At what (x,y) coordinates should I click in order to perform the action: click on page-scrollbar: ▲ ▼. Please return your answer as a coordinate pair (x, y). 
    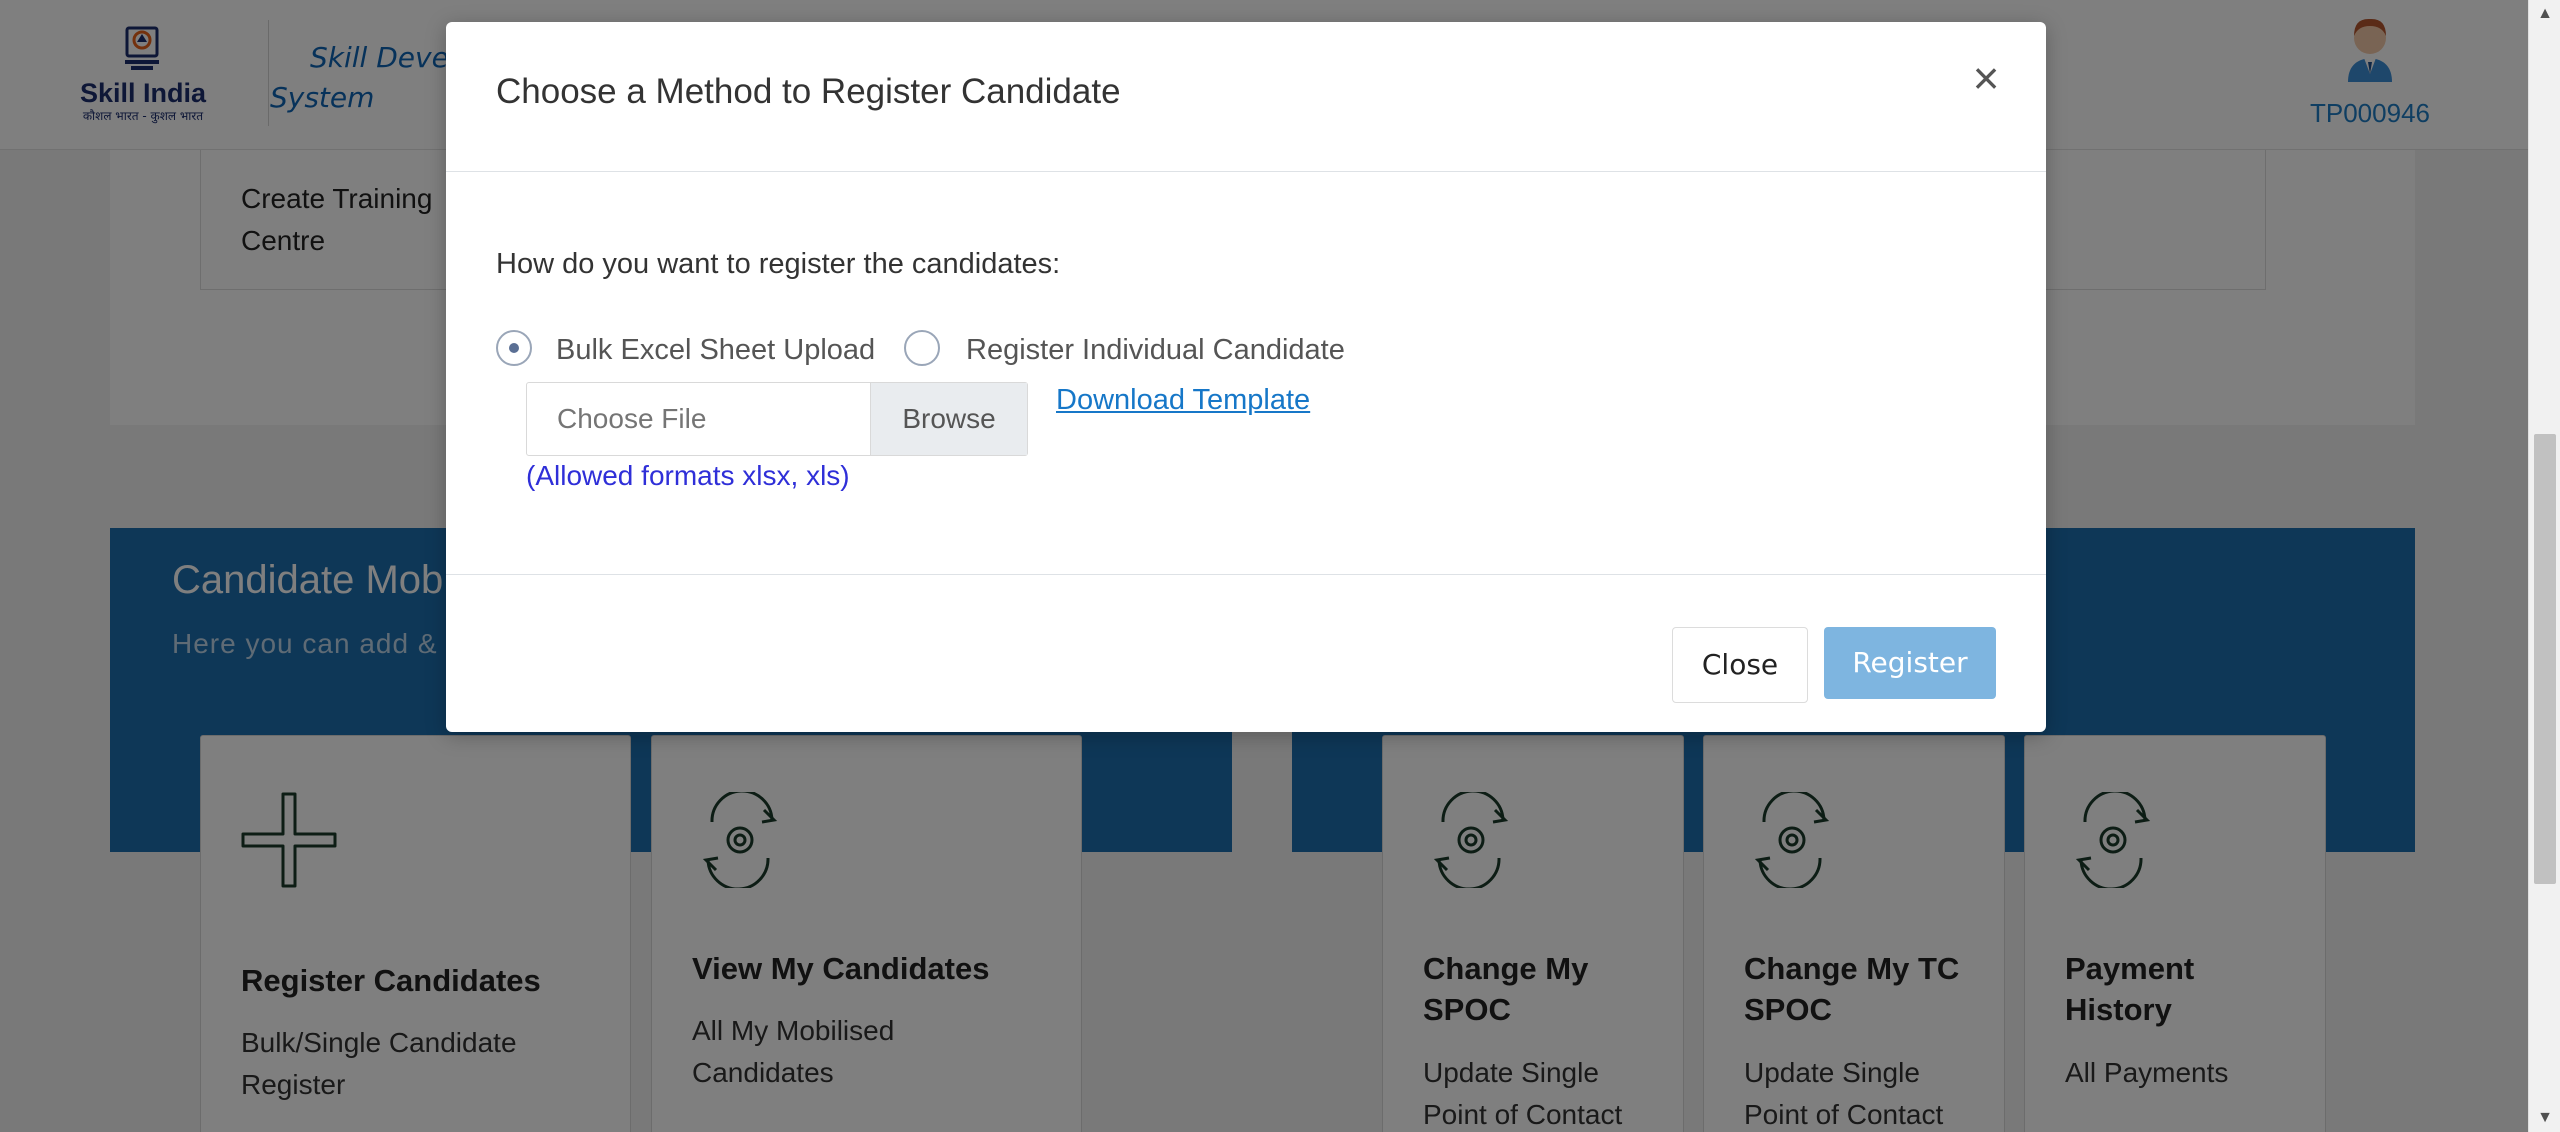
    Looking at the image, I should click on (2544, 566).